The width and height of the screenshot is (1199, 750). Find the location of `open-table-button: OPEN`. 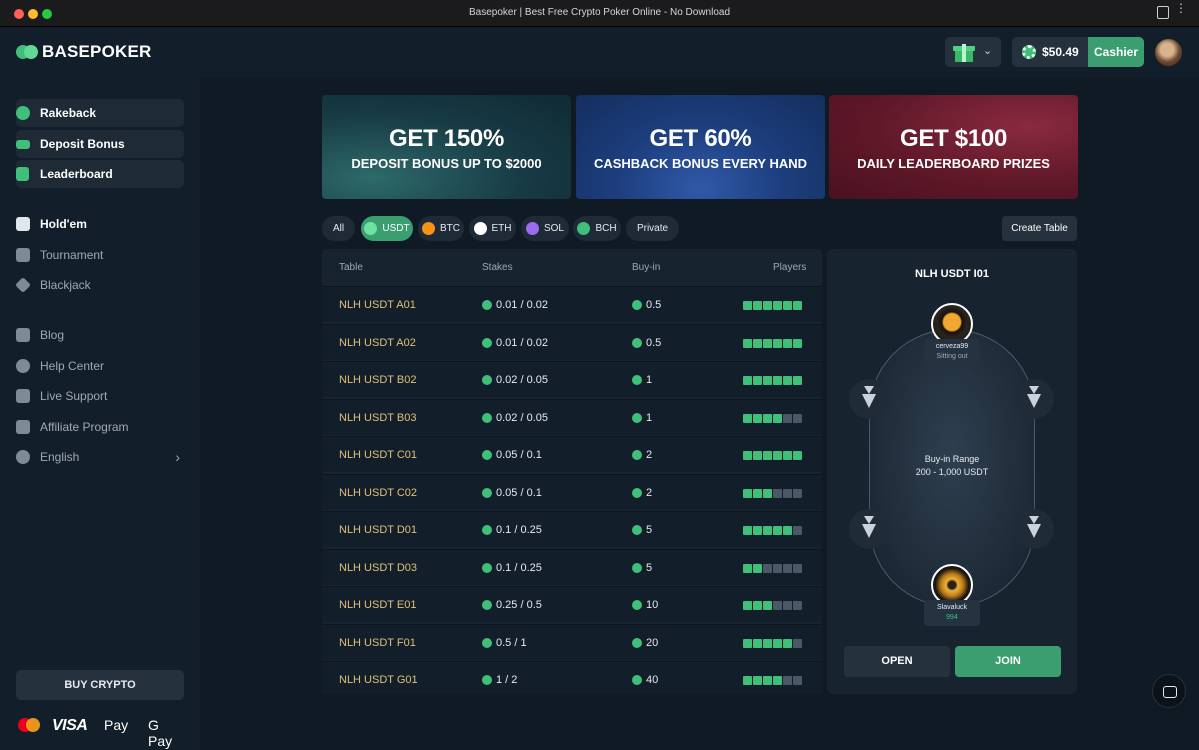

open-table-button: OPEN is located at coordinates (897, 661).